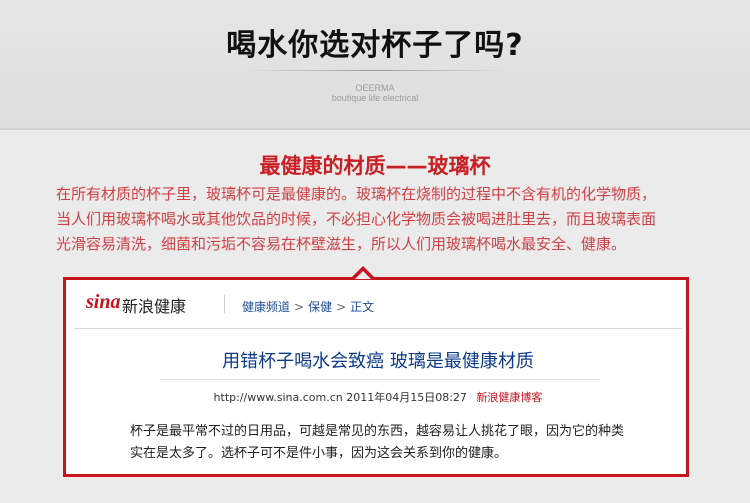 Image resolution: width=750 pixels, height=503 pixels. I want to click on page-headline: 喝水你选对杯子了吗?, so click(375, 45).